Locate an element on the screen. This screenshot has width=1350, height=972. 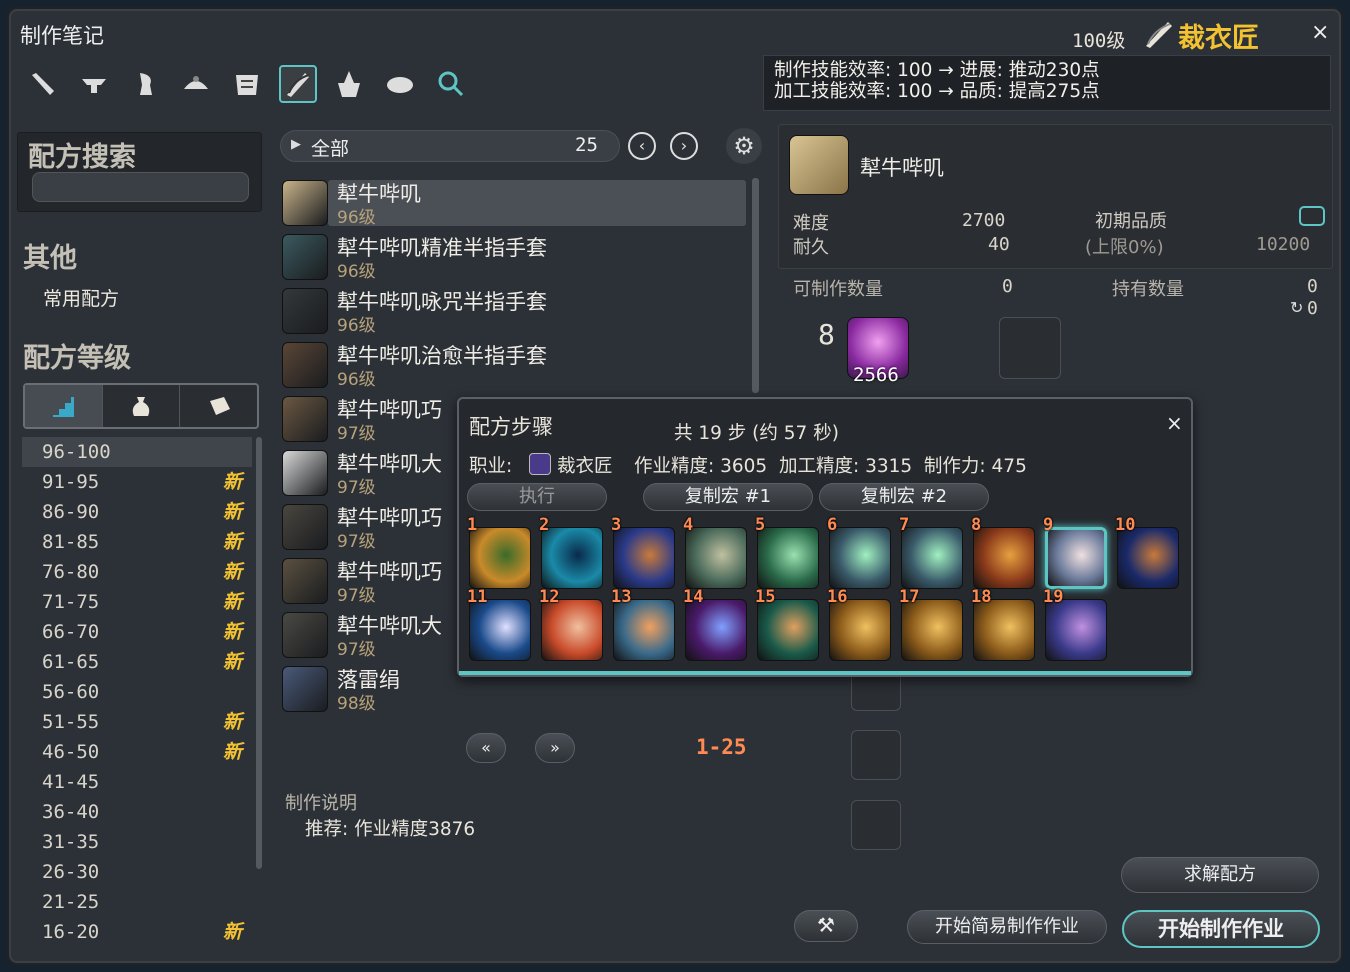
init-quality-label: 初期品质 is located at coordinates (1131, 221).